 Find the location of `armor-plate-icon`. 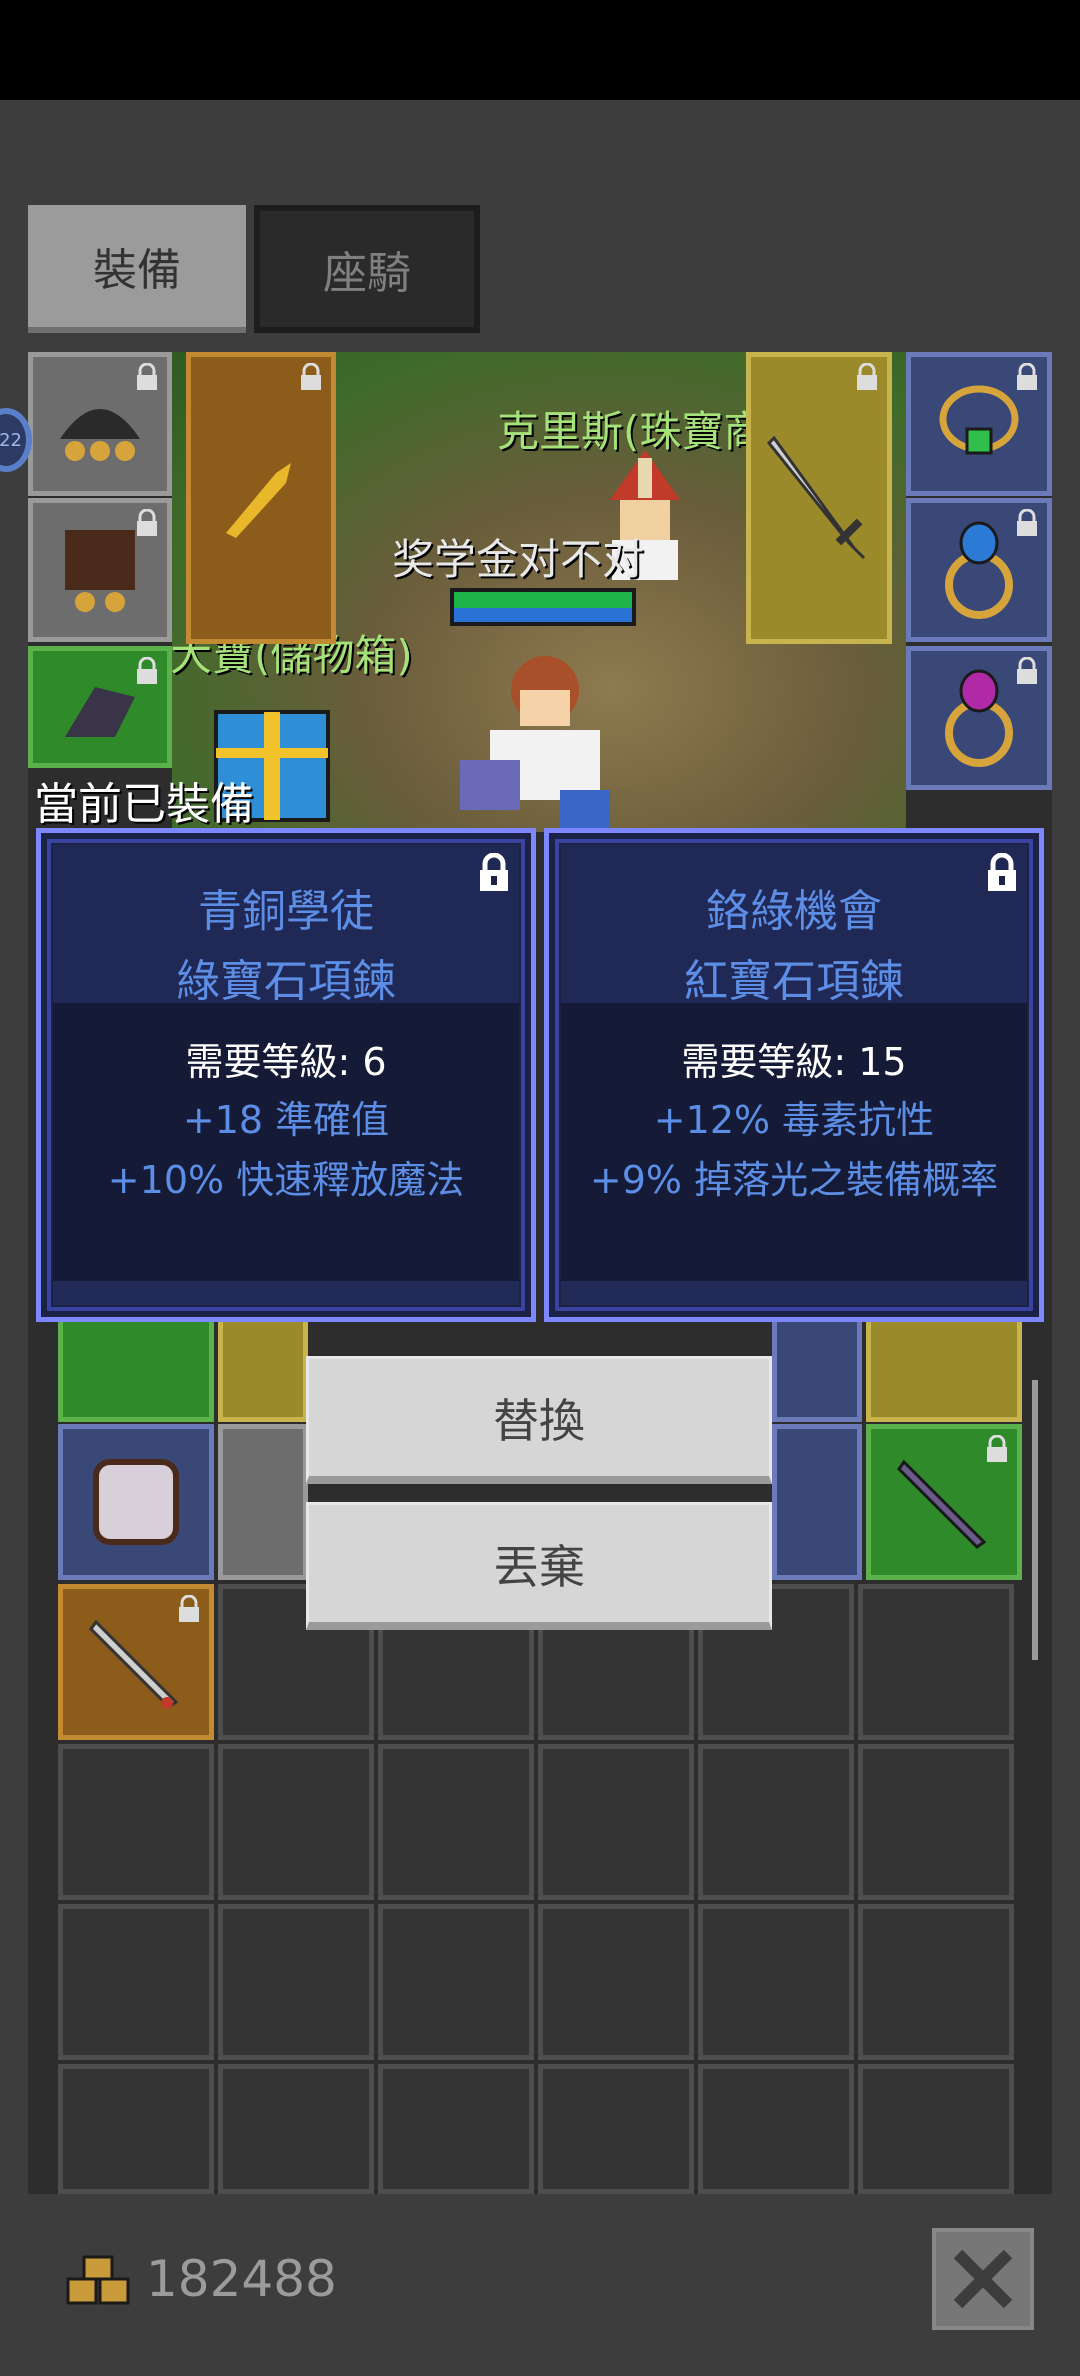

armor-plate-icon is located at coordinates (136, 1502).